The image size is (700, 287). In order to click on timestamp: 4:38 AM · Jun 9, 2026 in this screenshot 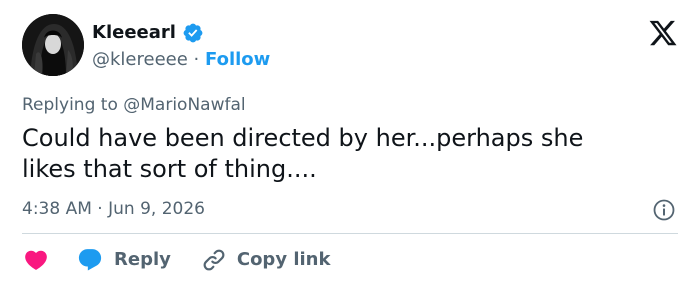, I will do `click(113, 209)`.